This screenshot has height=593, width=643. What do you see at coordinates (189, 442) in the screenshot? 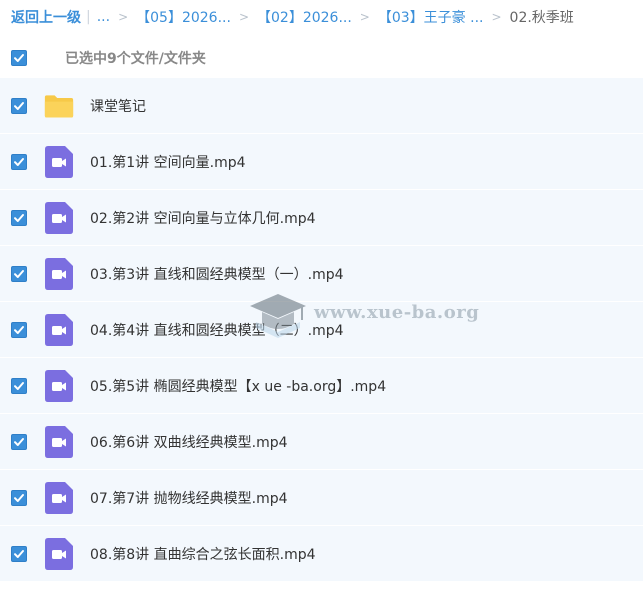
I see `file-name: 06.第6讲 双曲线经典模型.mp4` at bounding box center [189, 442].